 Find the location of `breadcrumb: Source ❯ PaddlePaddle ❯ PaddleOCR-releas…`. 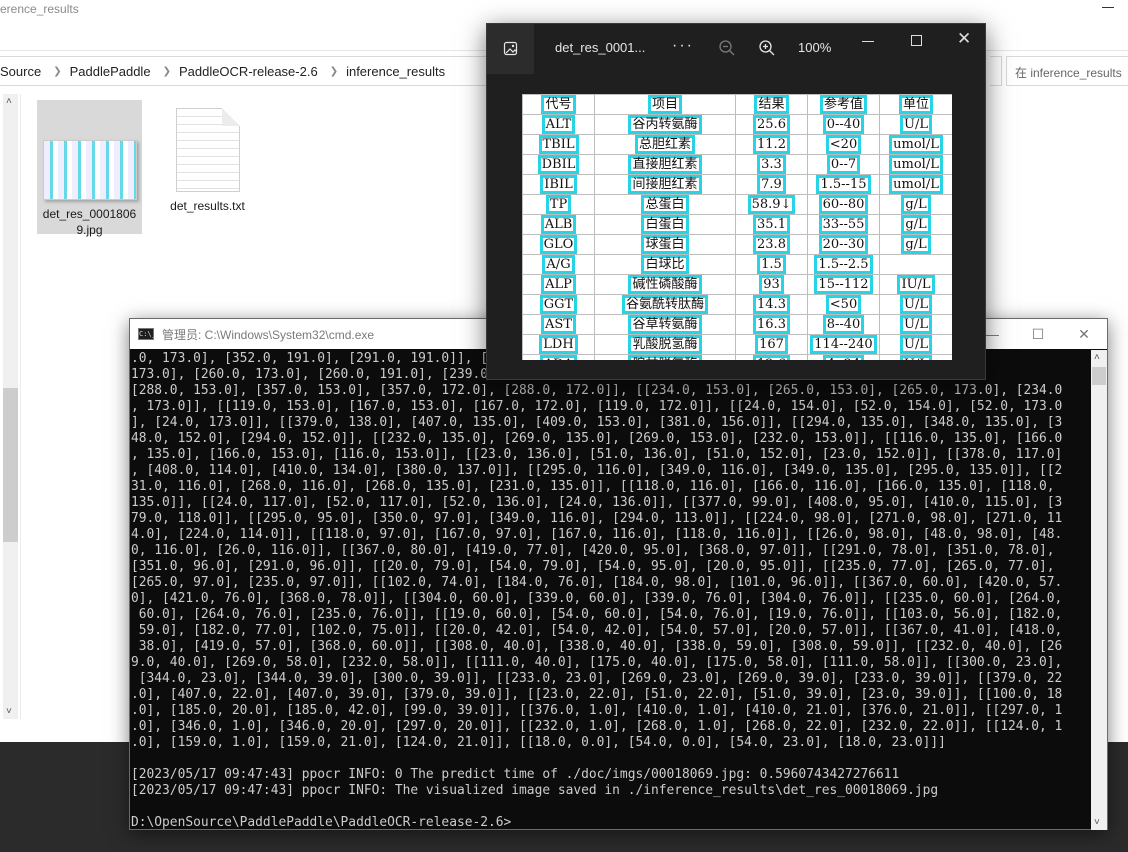

breadcrumb: Source ❯ PaddlePaddle ❯ PaddleOCR-releas… is located at coordinates (245, 71).